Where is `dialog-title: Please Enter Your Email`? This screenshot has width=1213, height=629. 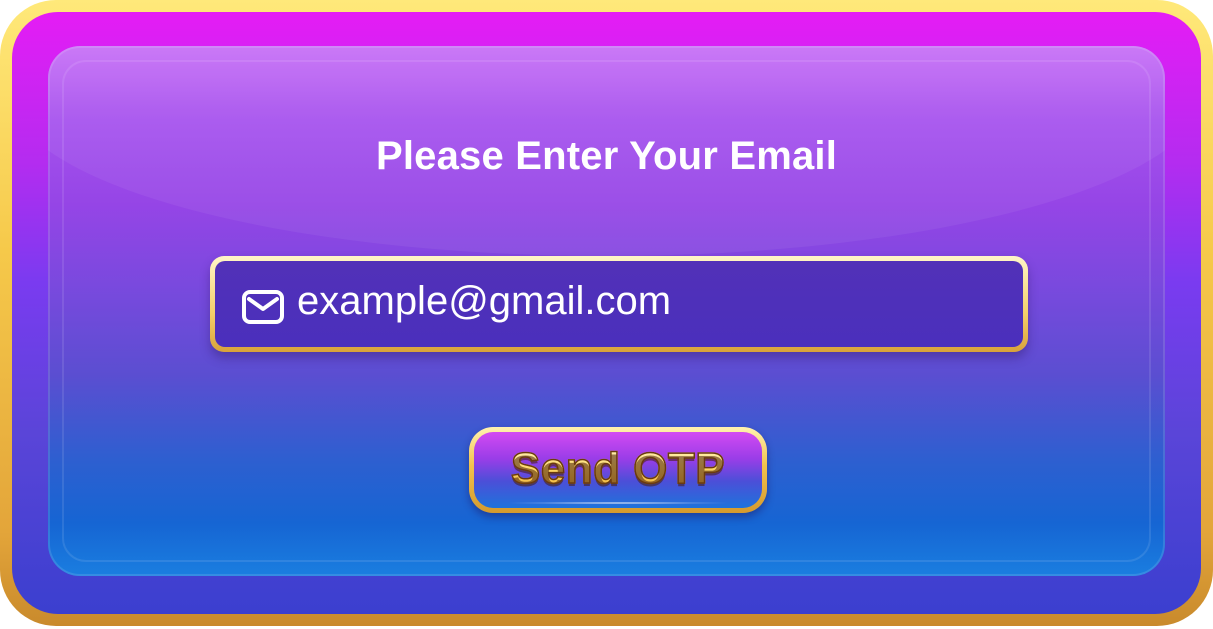
dialog-title: Please Enter Your Email is located at coordinates (606, 156).